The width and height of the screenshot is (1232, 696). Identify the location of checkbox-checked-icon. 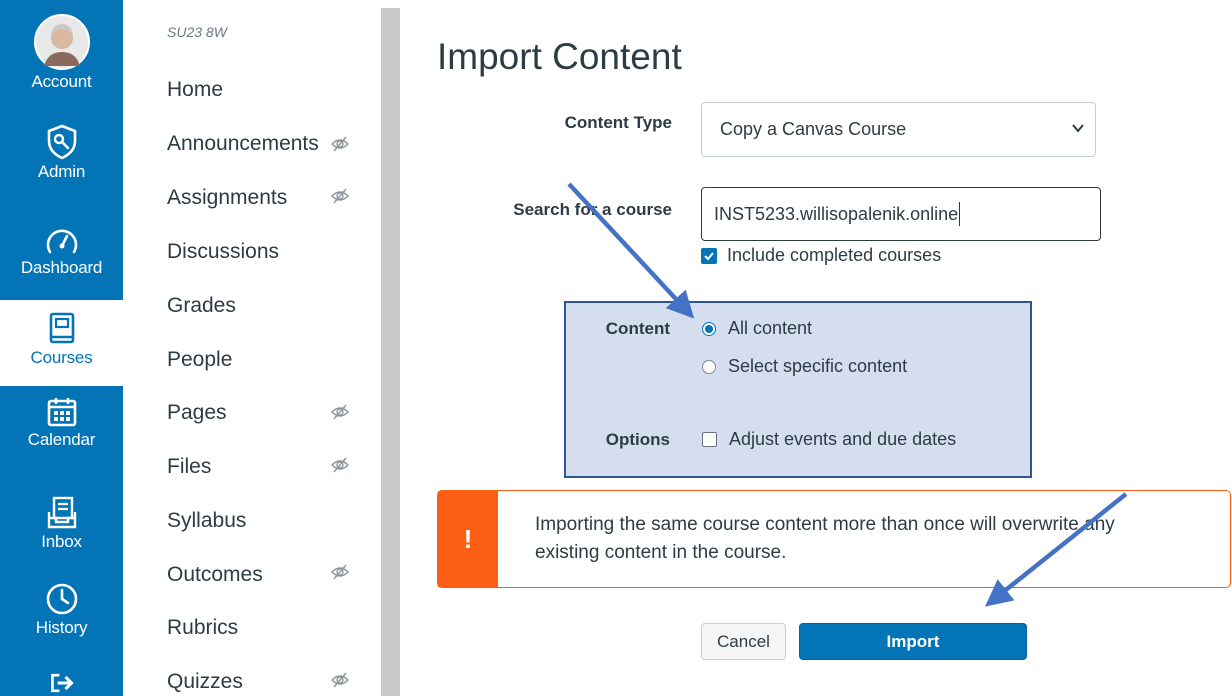
(709, 255).